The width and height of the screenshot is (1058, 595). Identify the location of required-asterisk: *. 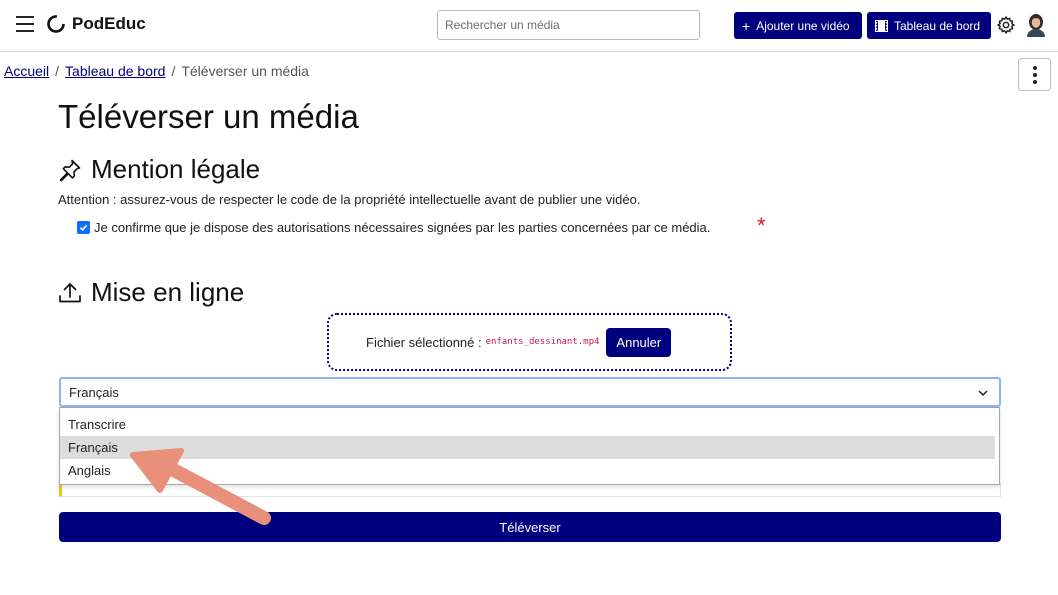
(761, 225).